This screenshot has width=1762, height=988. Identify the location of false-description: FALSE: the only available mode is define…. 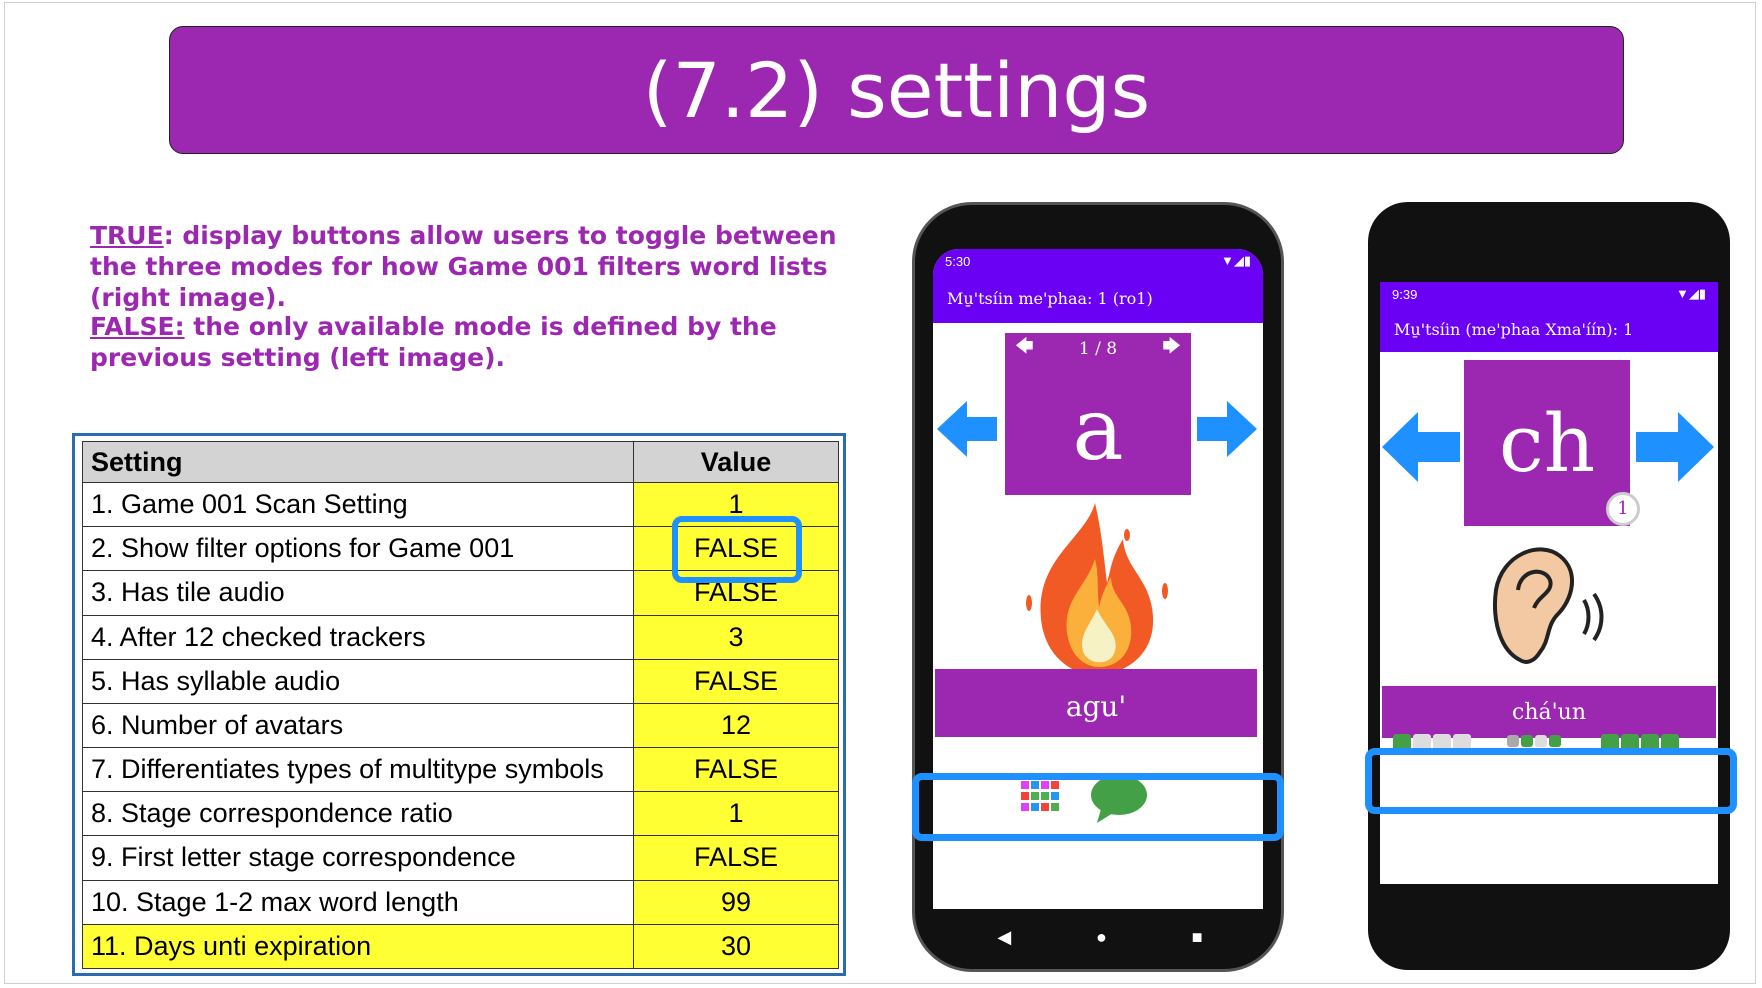
(485, 342).